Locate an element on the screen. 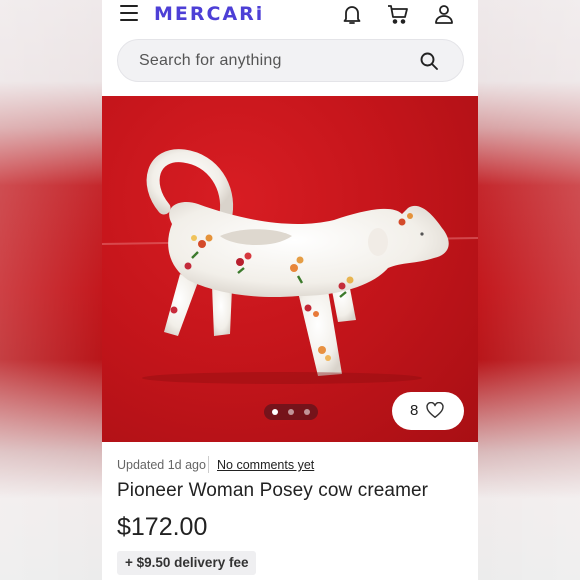 The height and width of the screenshot is (580, 580). bell-icon is located at coordinates (352, 14).